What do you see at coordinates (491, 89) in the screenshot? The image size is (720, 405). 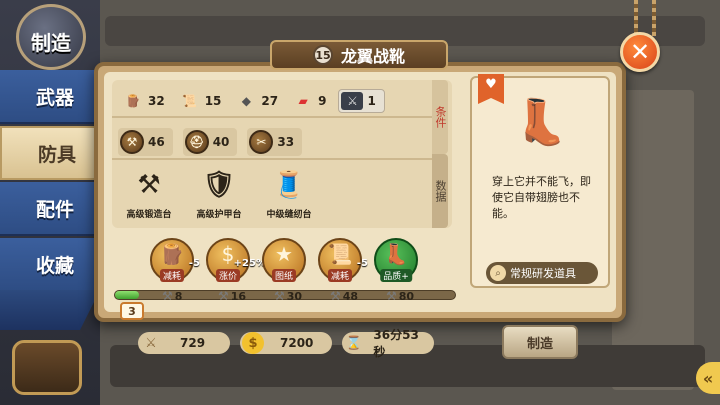 I see `favorite-heart-icon: ♥` at bounding box center [491, 89].